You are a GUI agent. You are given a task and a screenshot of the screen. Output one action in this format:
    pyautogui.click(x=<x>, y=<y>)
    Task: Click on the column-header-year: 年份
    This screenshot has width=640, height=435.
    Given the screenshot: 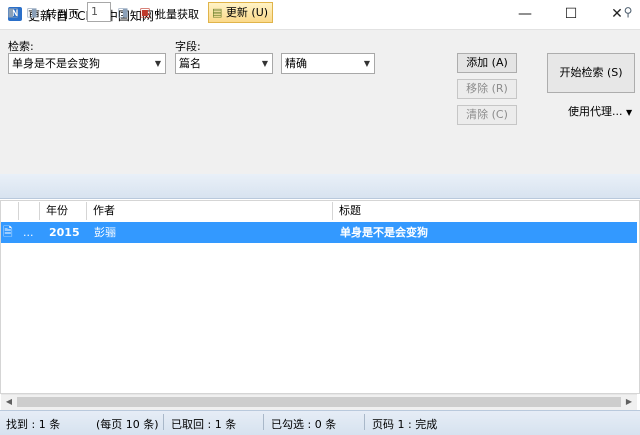 What is the action you would take?
    pyautogui.click(x=63, y=211)
    